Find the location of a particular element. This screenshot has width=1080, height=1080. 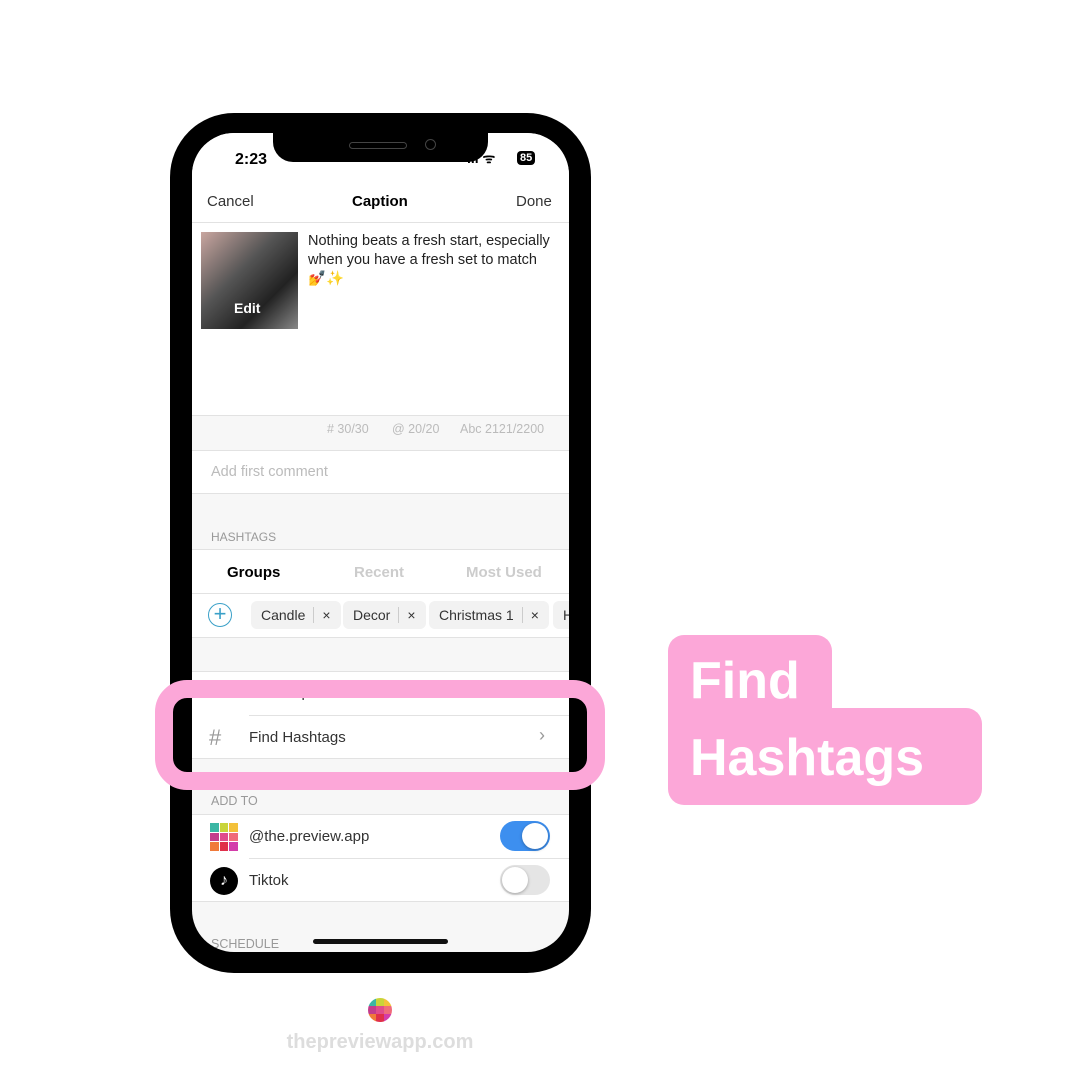

notch is located at coordinates (380, 147).